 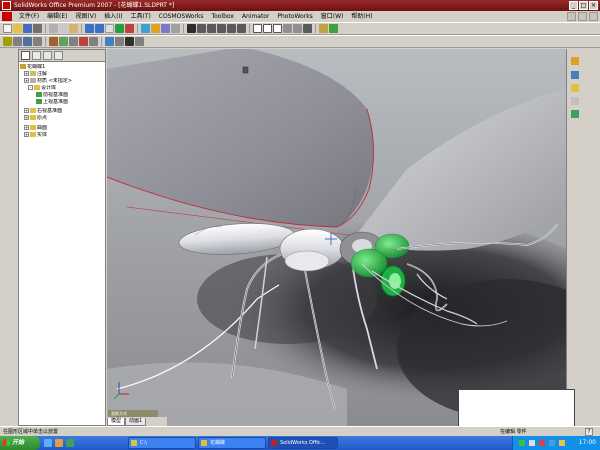 I want to click on start-button: 开始, so click(x=20, y=443).